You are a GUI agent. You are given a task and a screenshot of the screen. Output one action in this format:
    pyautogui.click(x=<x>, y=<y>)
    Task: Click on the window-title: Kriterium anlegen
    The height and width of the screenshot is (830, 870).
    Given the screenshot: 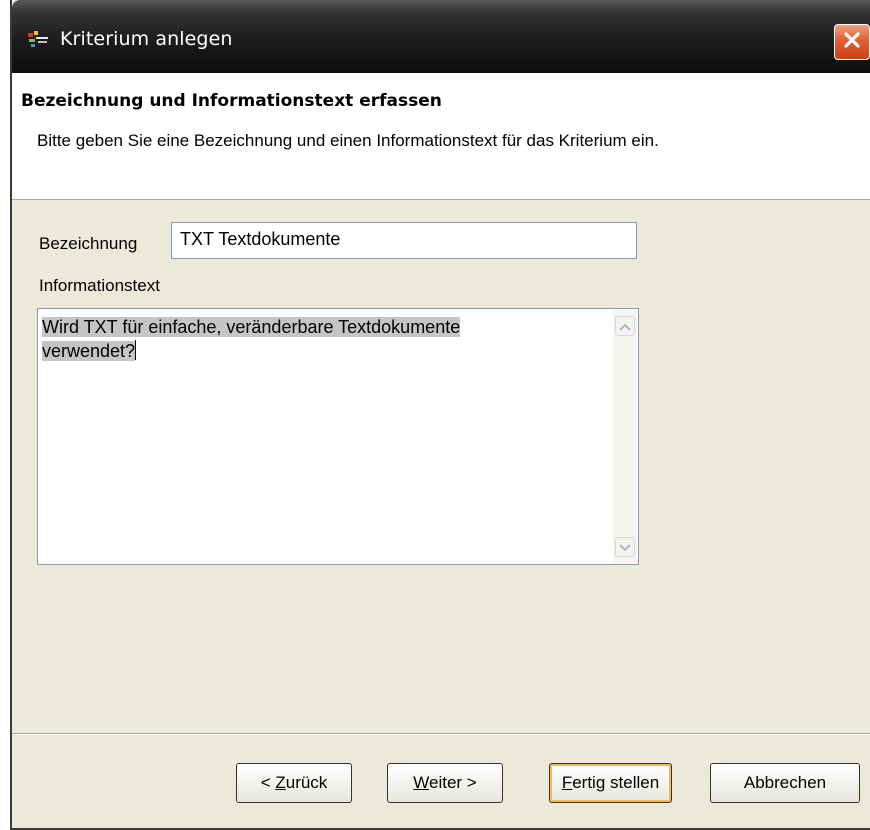 What is the action you would take?
    pyautogui.click(x=146, y=39)
    